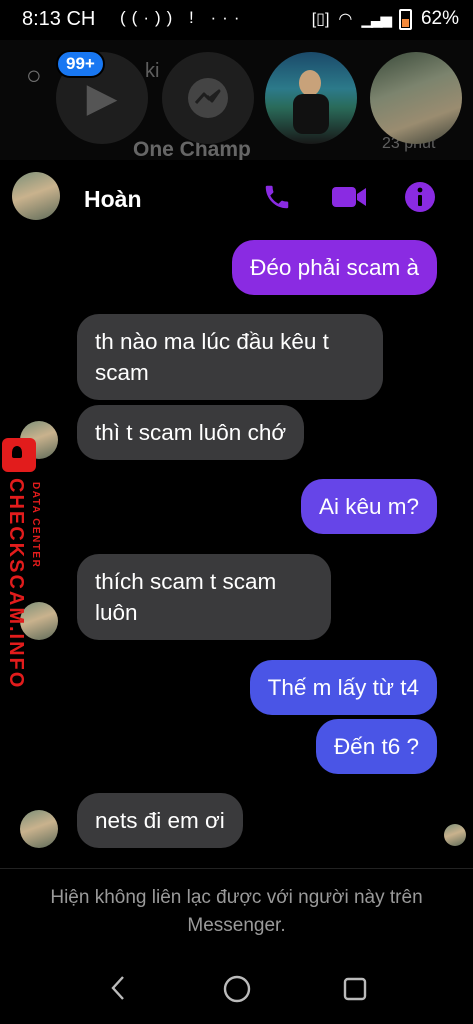 The height and width of the screenshot is (1024, 473). I want to click on alert-icon: !, so click(194, 17).